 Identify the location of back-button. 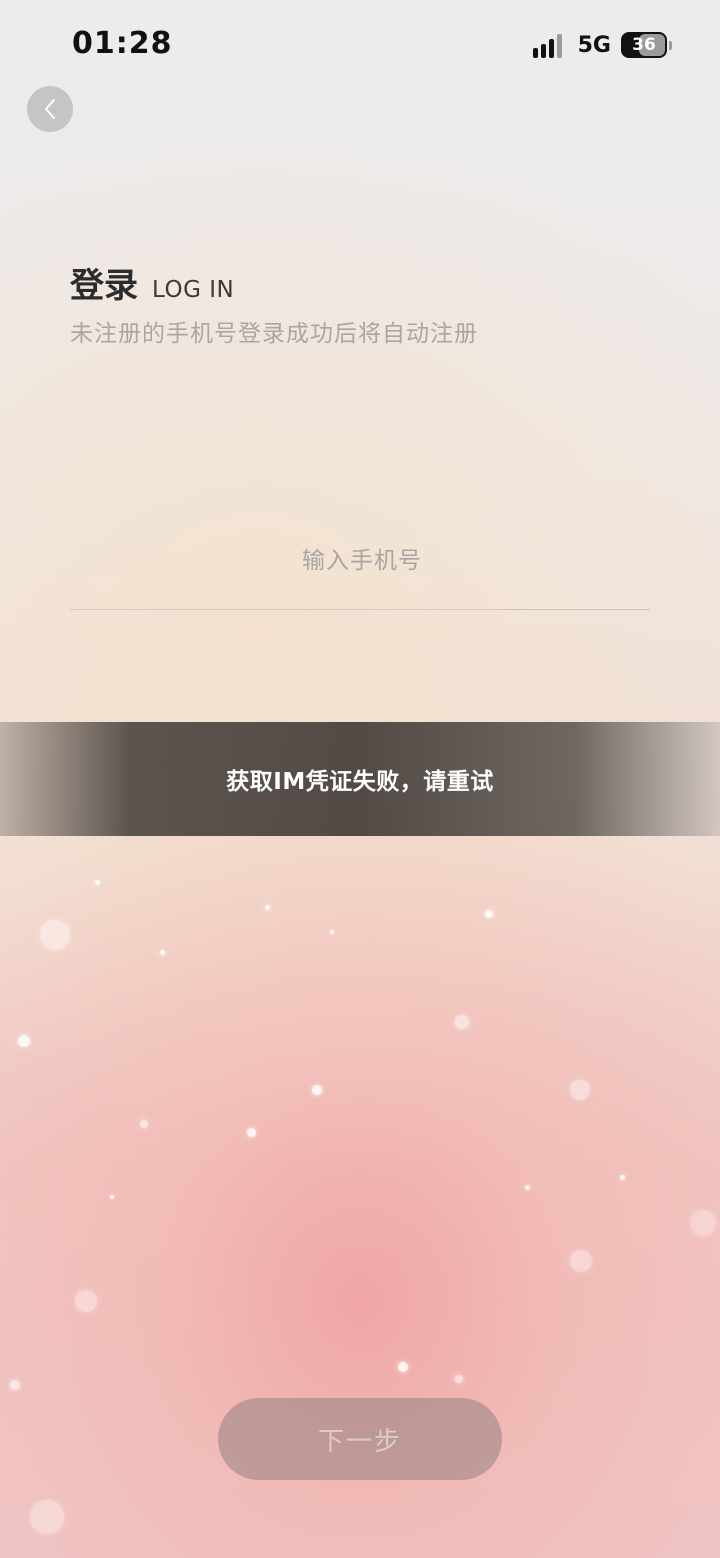
(50, 109).